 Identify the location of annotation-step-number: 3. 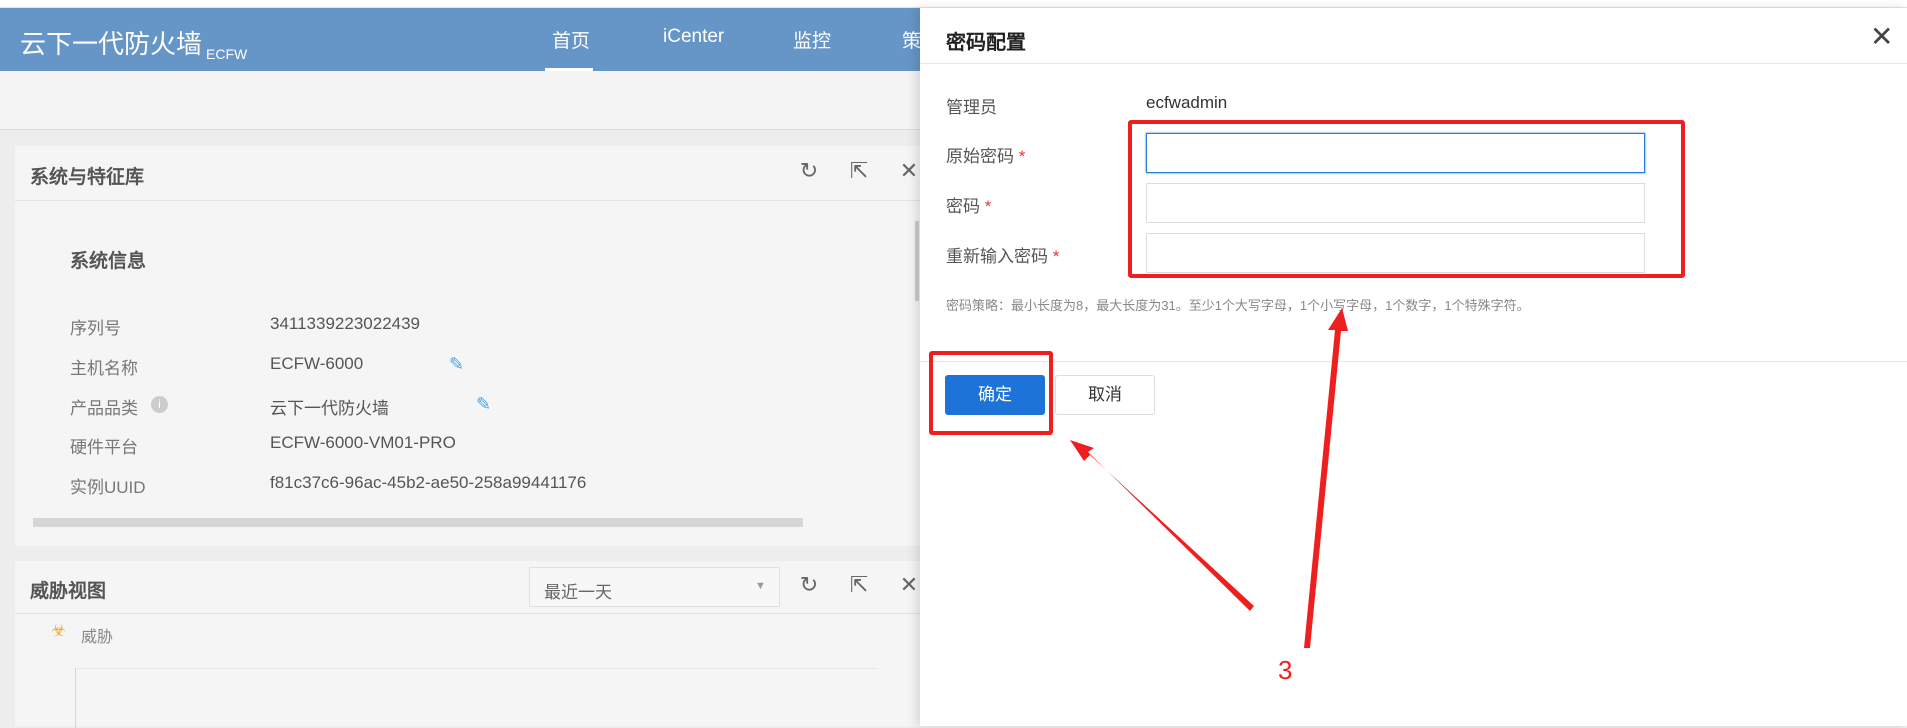
(1285, 670).